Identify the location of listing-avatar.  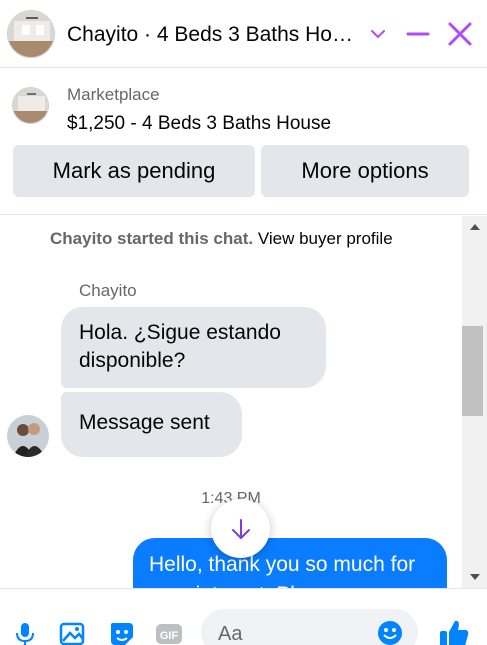
(31, 34).